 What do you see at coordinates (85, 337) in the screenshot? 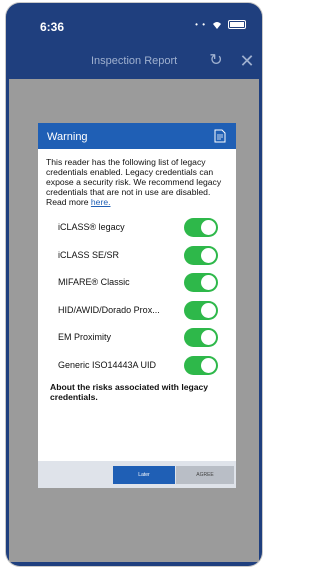
I see `credential-label: EM Proximity` at bounding box center [85, 337].